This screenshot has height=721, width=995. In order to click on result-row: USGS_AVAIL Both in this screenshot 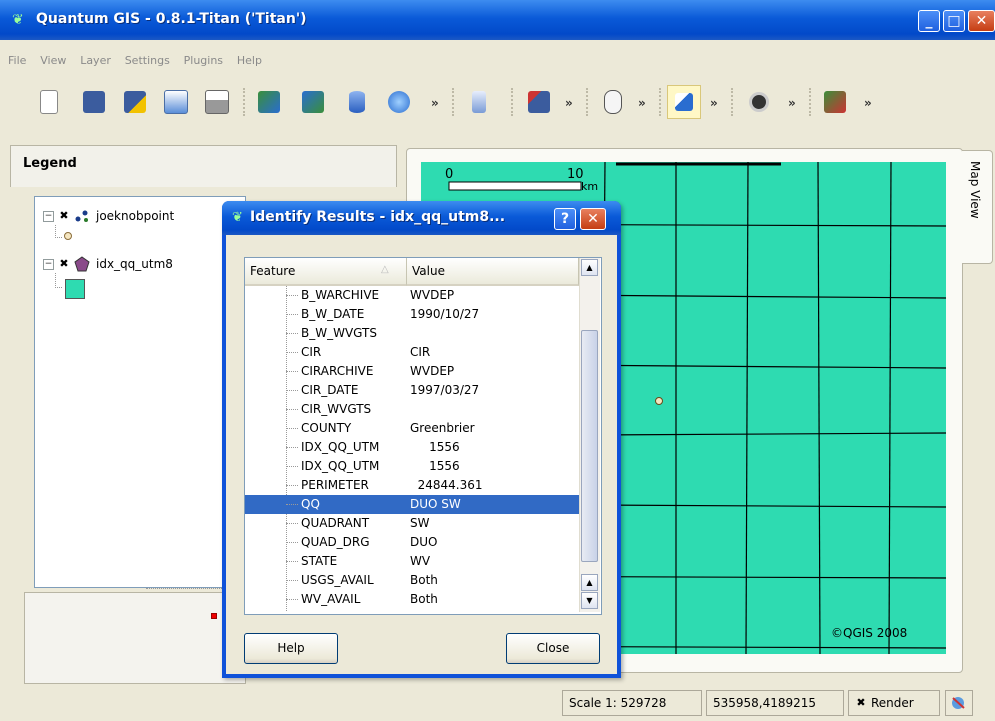, I will do `click(412, 580)`.